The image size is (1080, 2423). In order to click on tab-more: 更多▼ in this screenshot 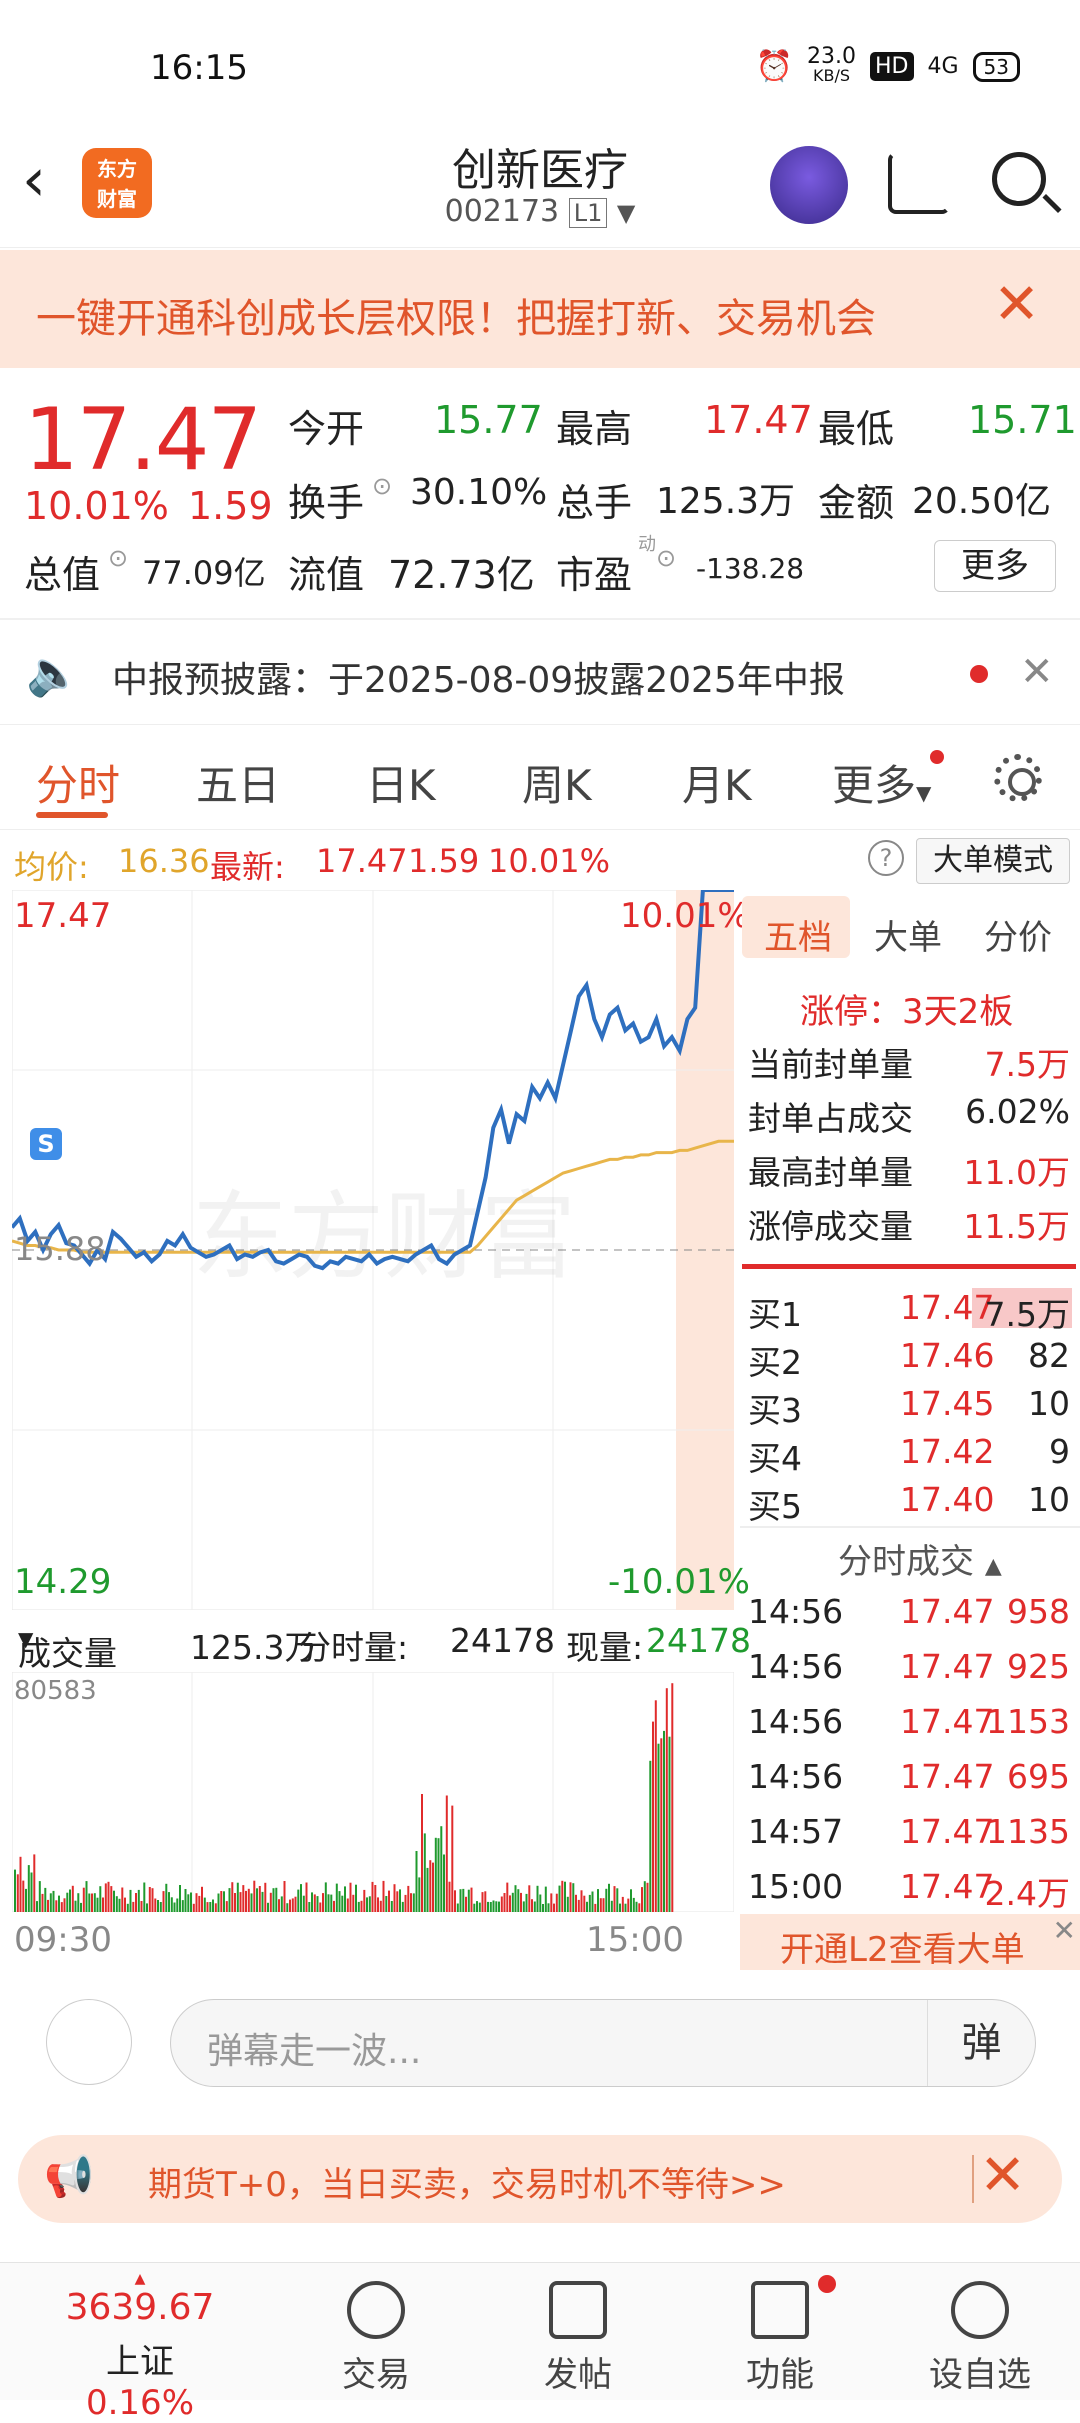, I will do `click(881, 782)`.